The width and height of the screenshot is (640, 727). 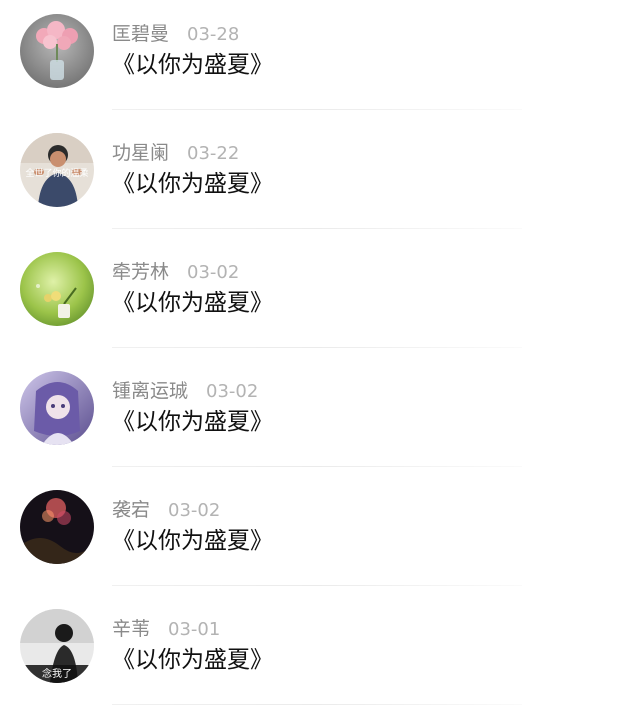 I want to click on avatar-flowers-icon, so click(x=57, y=51).